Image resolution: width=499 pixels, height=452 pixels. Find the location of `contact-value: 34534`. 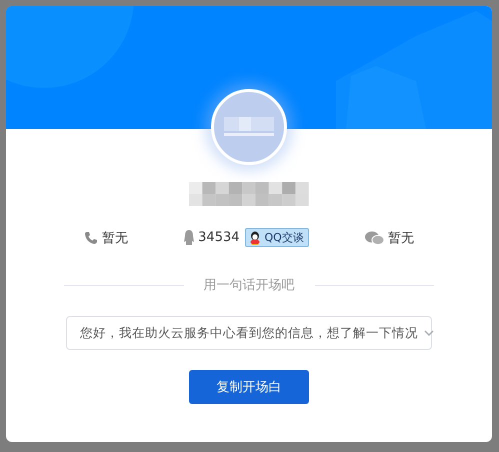

contact-value: 34534 is located at coordinates (219, 237).